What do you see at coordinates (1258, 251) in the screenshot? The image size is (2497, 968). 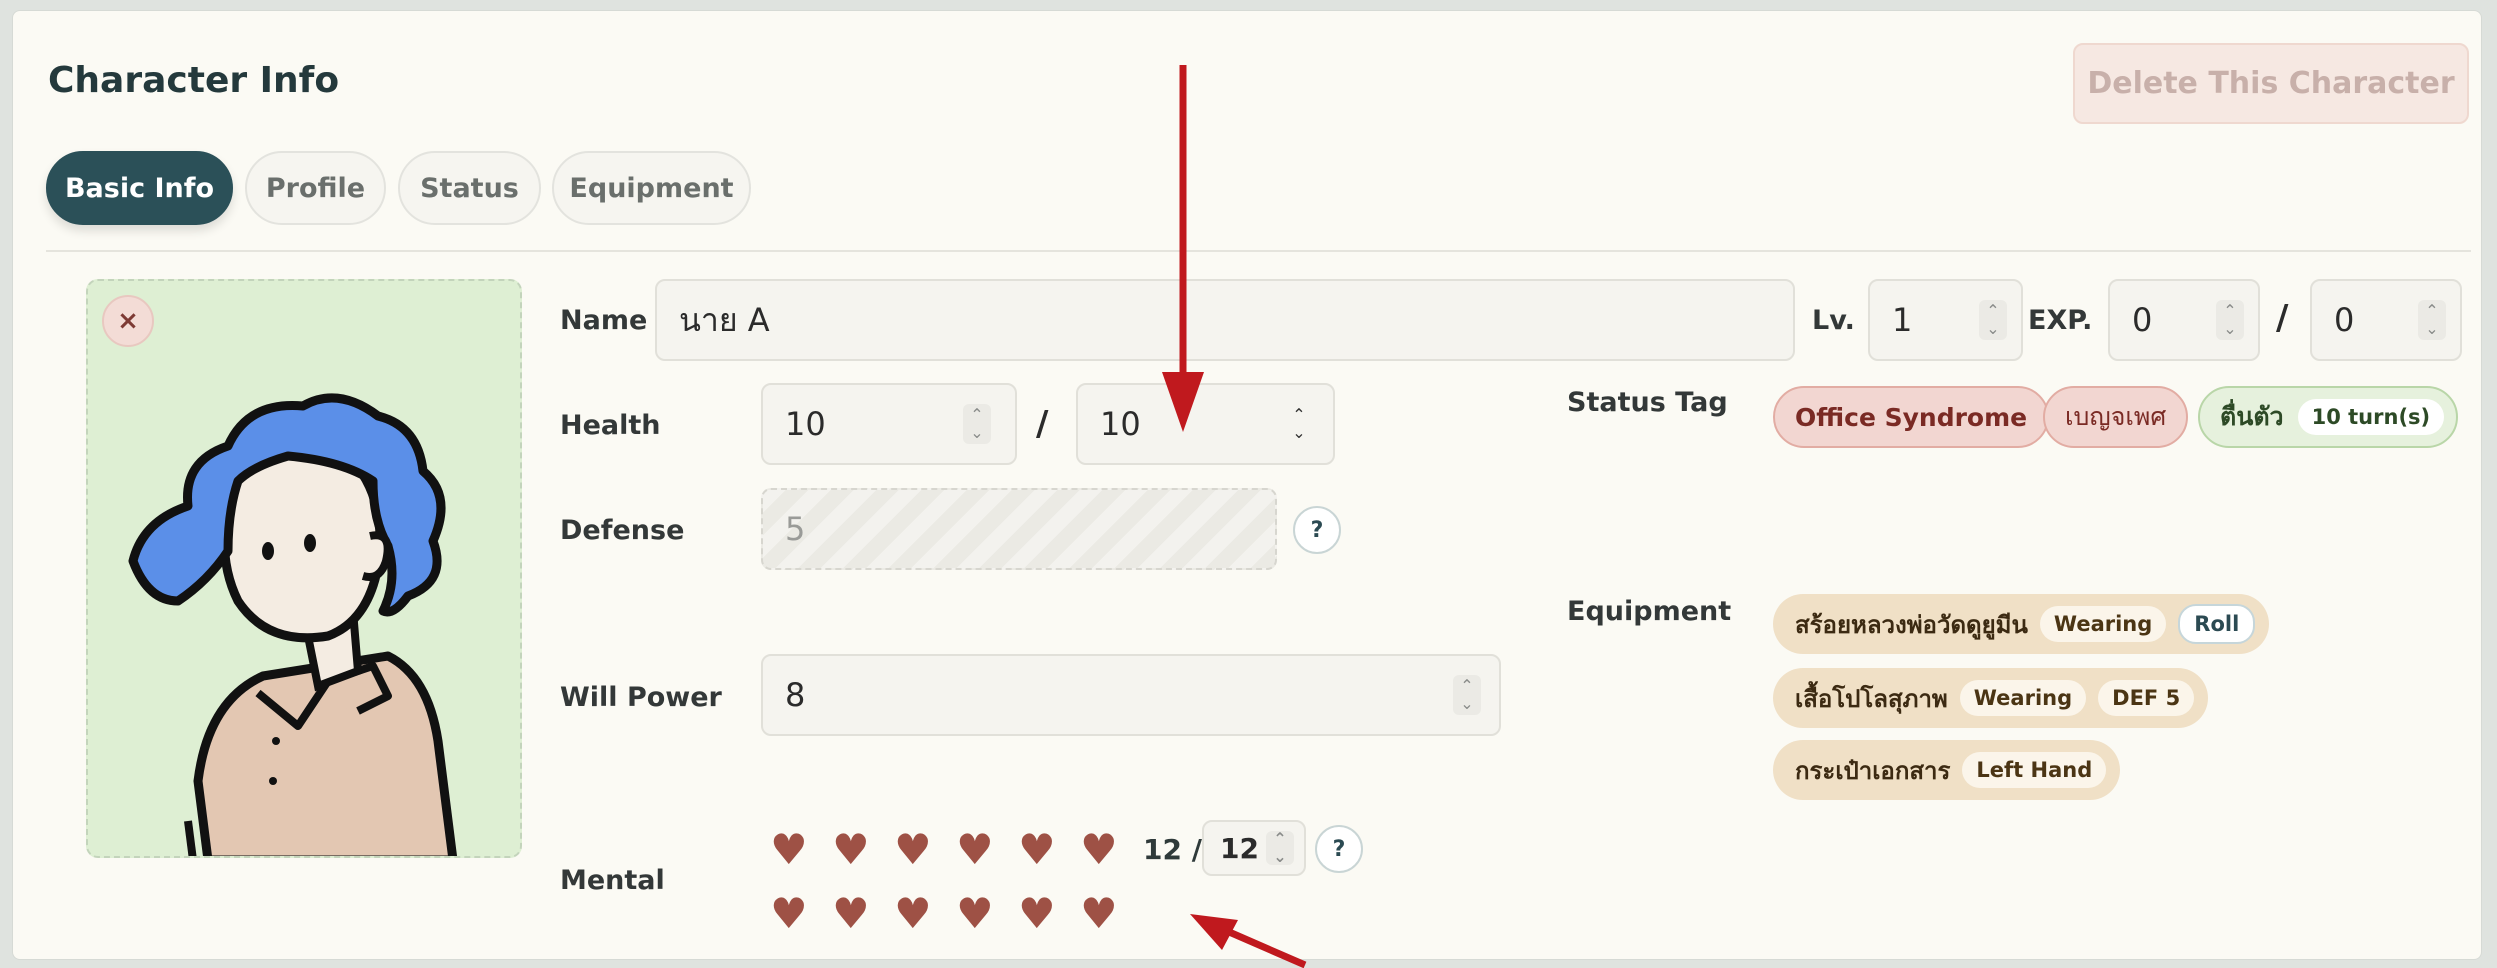 I see `tabs-divider` at bounding box center [1258, 251].